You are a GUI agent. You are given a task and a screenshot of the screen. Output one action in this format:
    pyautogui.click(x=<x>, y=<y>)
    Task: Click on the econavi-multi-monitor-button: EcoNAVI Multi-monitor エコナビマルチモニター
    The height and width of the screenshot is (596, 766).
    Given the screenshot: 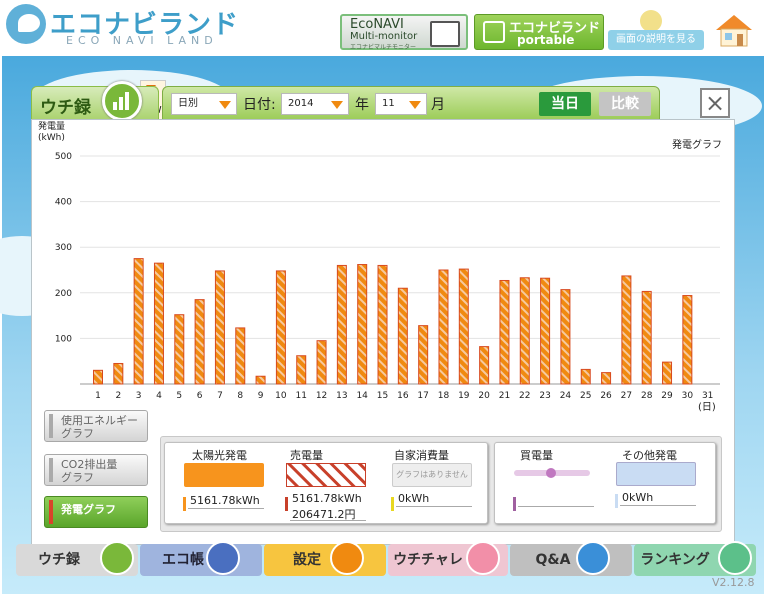 What is the action you would take?
    pyautogui.click(x=404, y=32)
    